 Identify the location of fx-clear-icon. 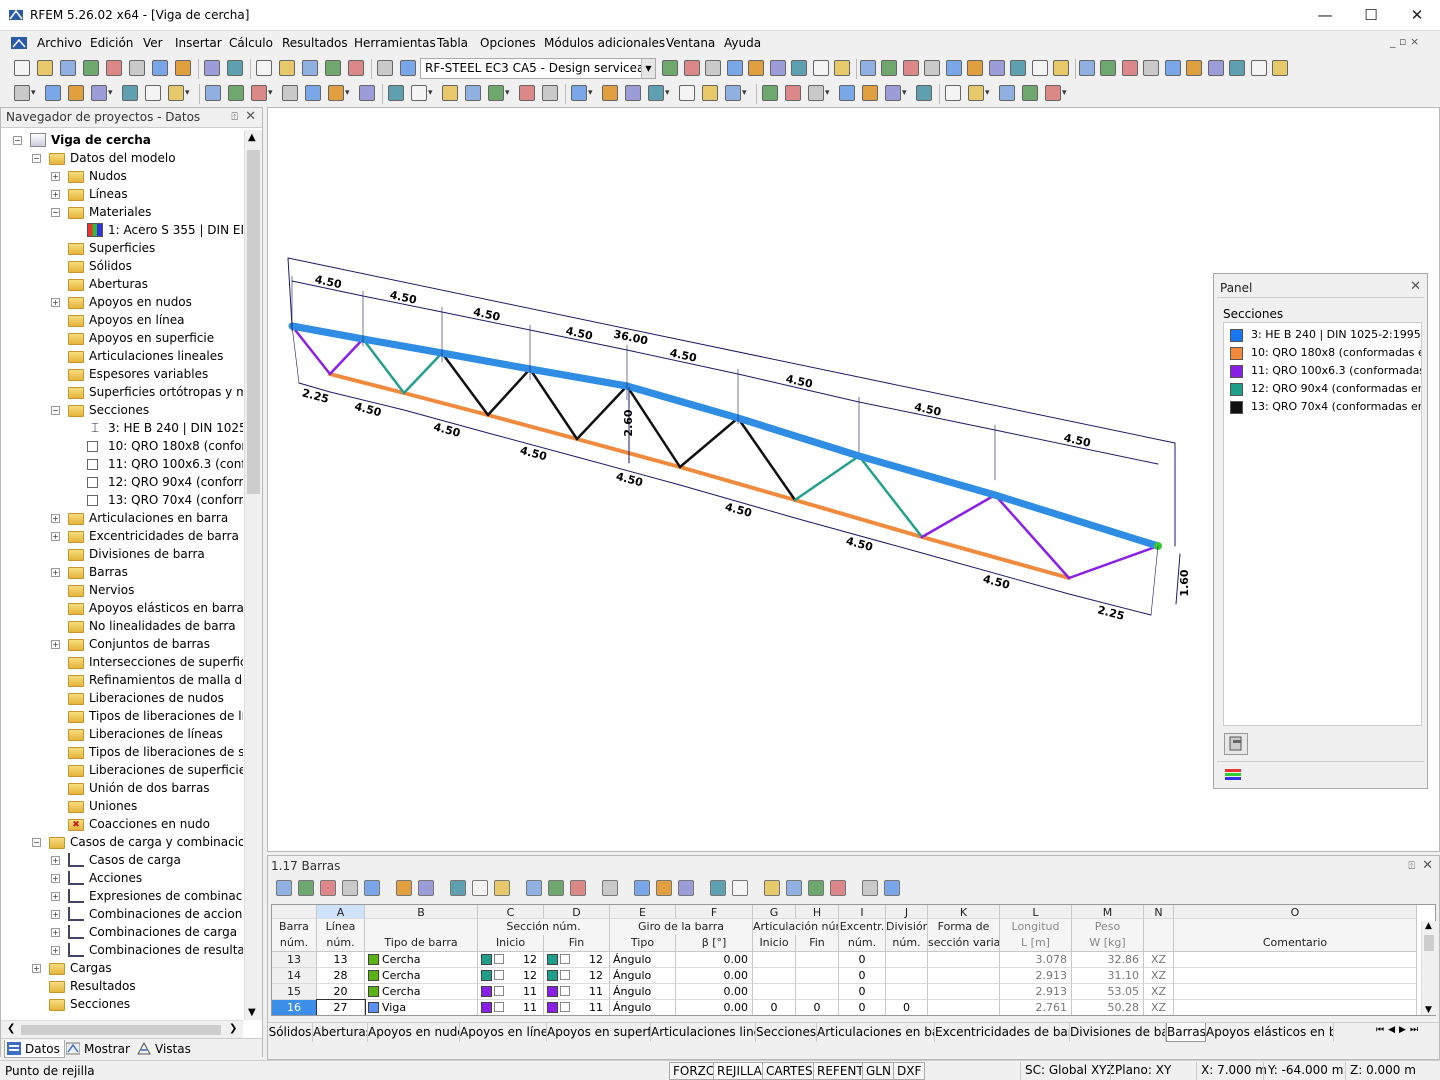
(892, 888).